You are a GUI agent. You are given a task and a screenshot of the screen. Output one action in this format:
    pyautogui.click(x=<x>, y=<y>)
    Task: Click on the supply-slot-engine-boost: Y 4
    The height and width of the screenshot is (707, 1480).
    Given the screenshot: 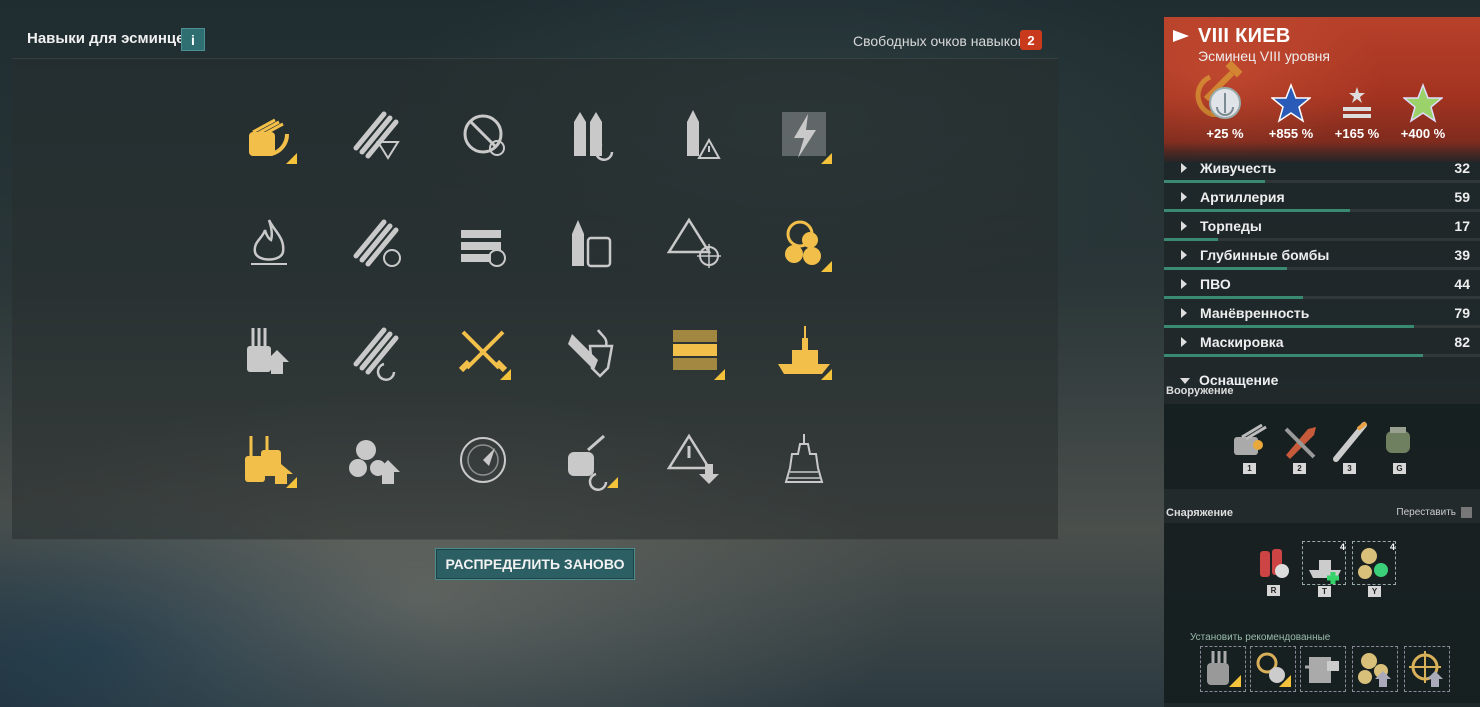 What is the action you would take?
    pyautogui.click(x=1374, y=569)
    